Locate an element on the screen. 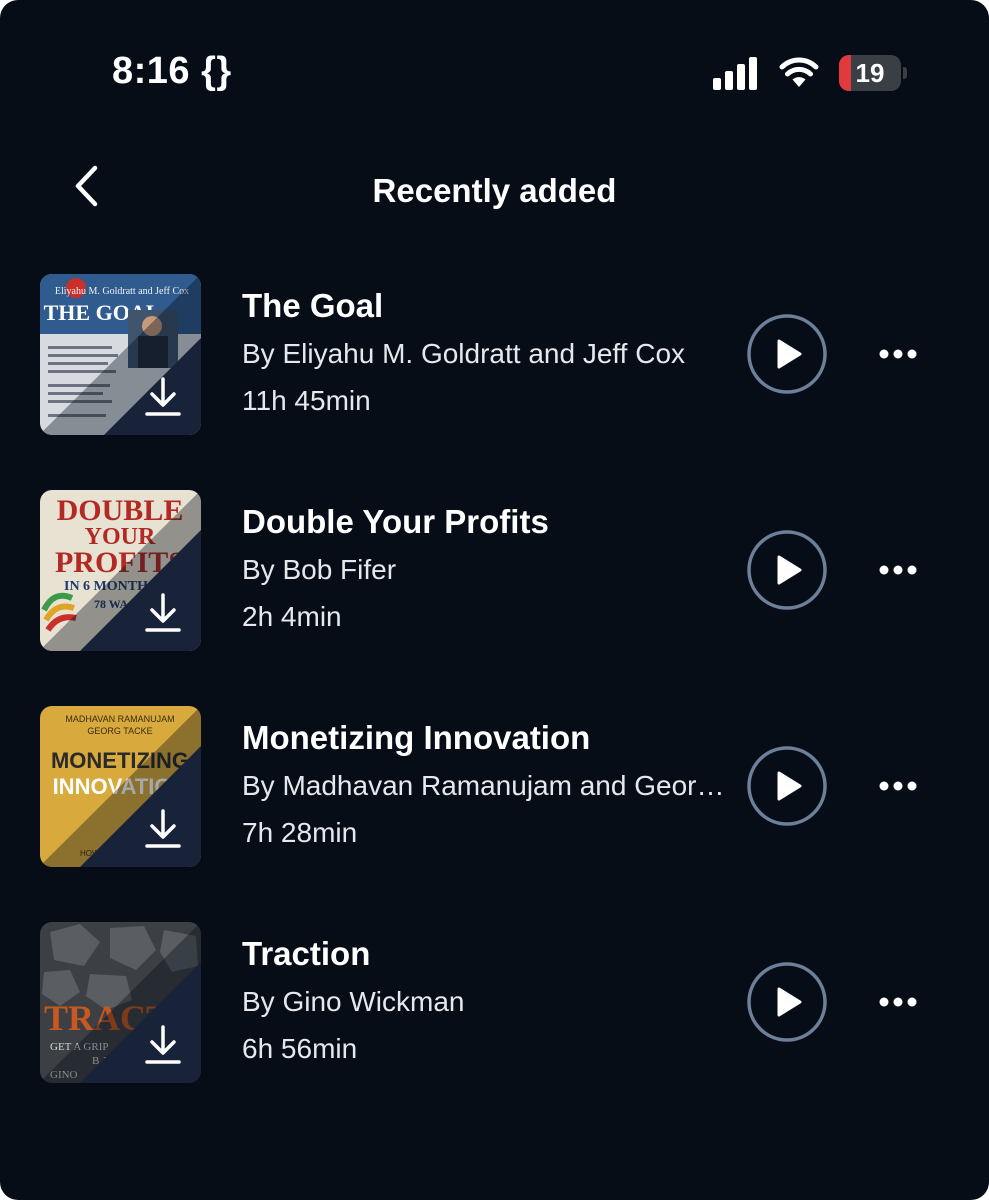  battery-indicator: 19 is located at coordinates (870, 73).